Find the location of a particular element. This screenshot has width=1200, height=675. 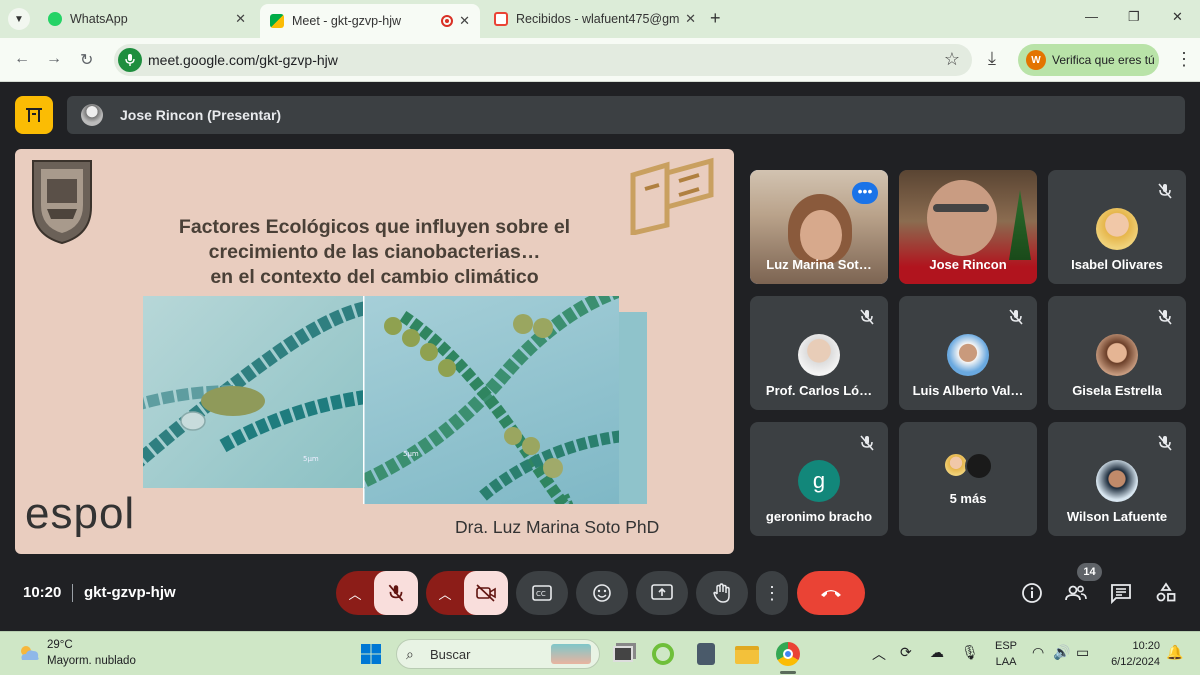

participant-tile: Wilson Lafuente is located at coordinates (1117, 479).